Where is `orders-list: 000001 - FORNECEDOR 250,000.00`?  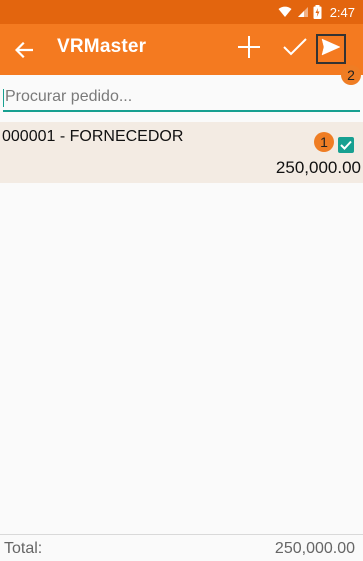 orders-list: 000001 - FORNECEDOR 250,000.00 is located at coordinates (181, 152).